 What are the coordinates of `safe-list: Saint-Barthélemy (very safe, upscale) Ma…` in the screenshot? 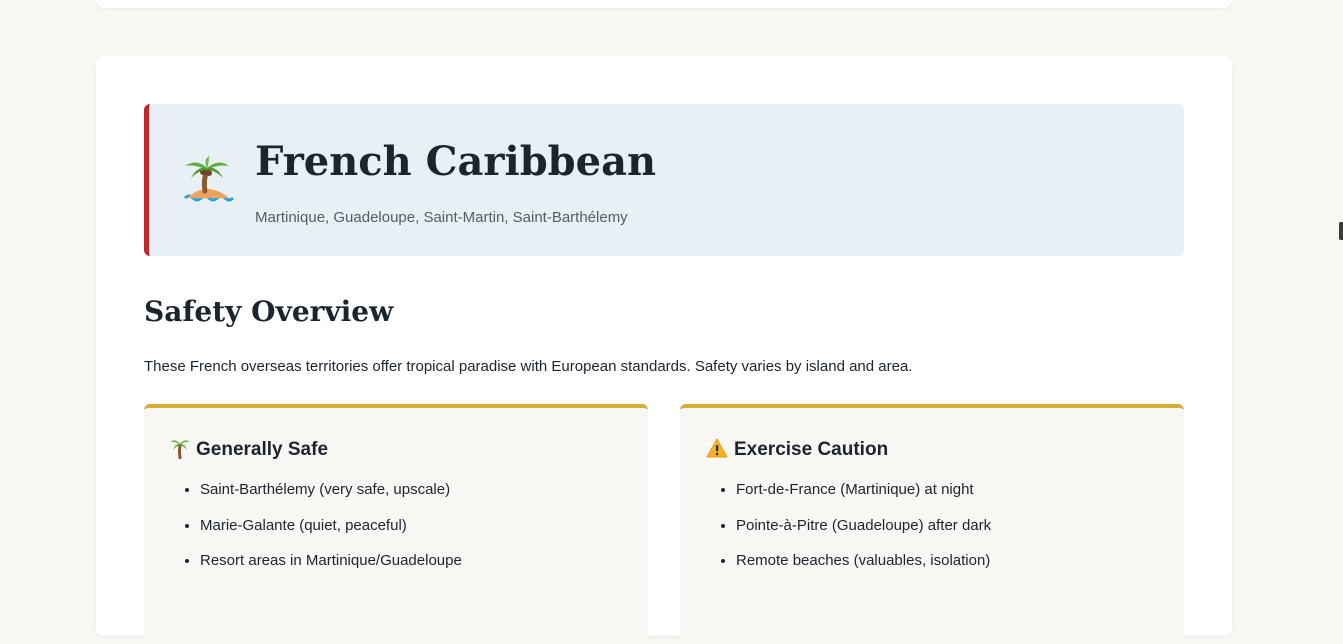 It's located at (303, 533).